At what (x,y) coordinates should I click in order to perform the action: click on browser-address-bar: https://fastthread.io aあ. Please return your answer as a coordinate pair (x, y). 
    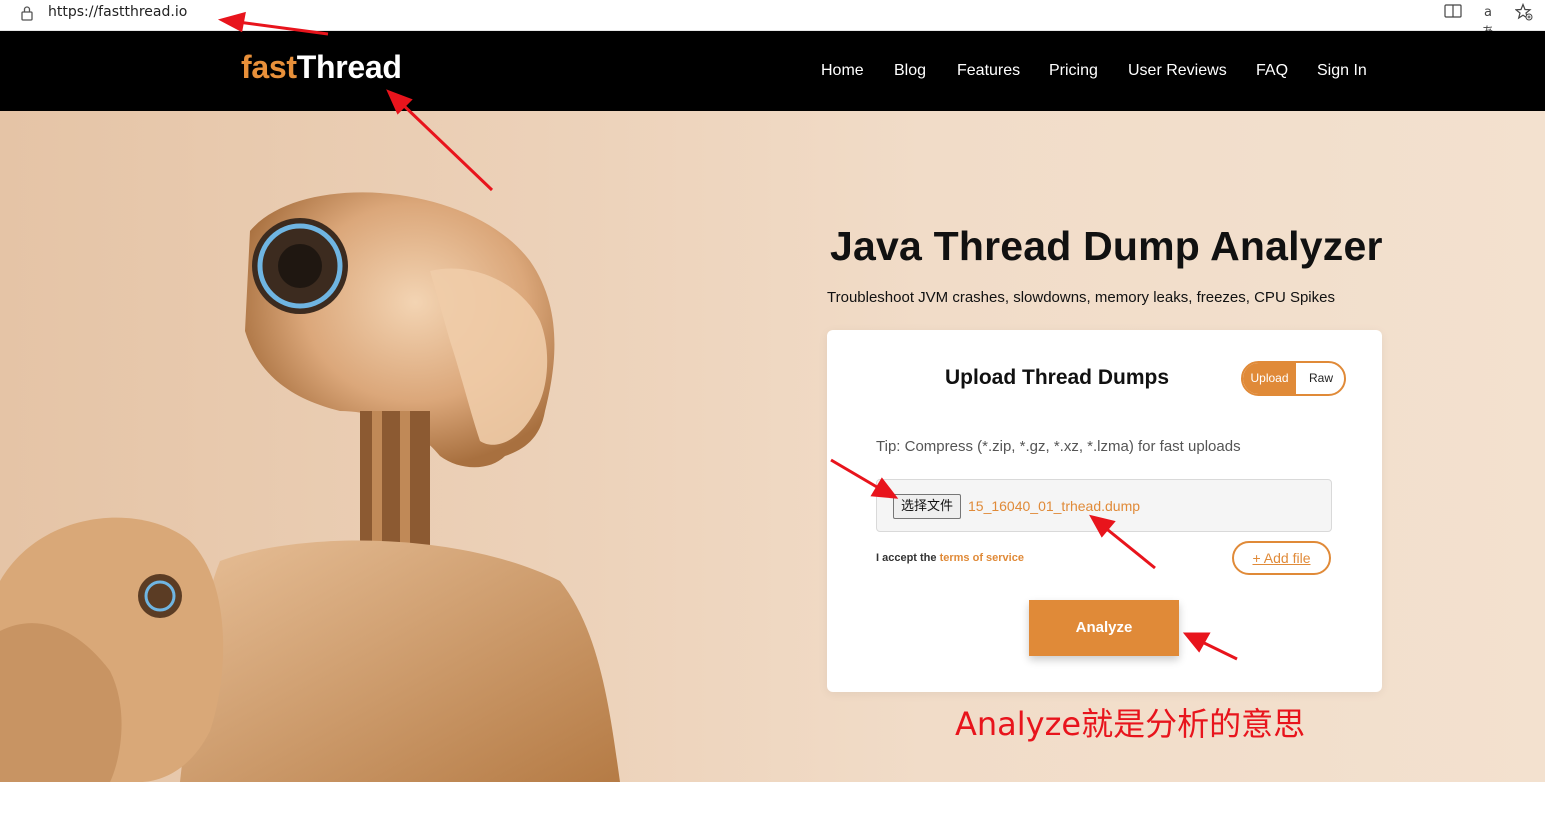
    Looking at the image, I should click on (772, 20).